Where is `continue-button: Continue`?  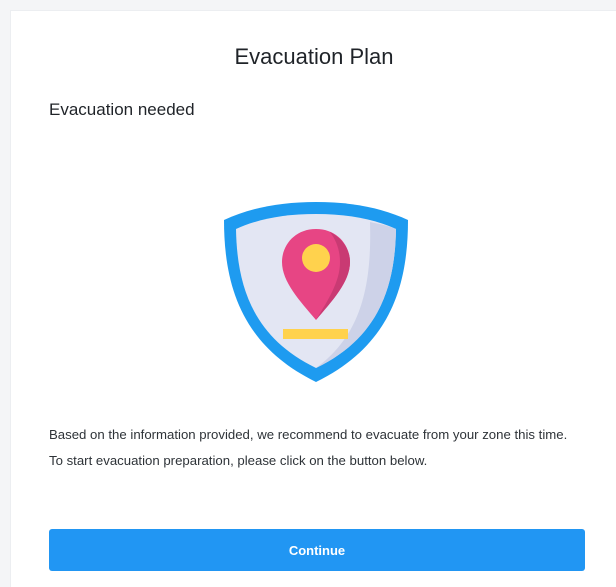
continue-button: Continue is located at coordinates (317, 550).